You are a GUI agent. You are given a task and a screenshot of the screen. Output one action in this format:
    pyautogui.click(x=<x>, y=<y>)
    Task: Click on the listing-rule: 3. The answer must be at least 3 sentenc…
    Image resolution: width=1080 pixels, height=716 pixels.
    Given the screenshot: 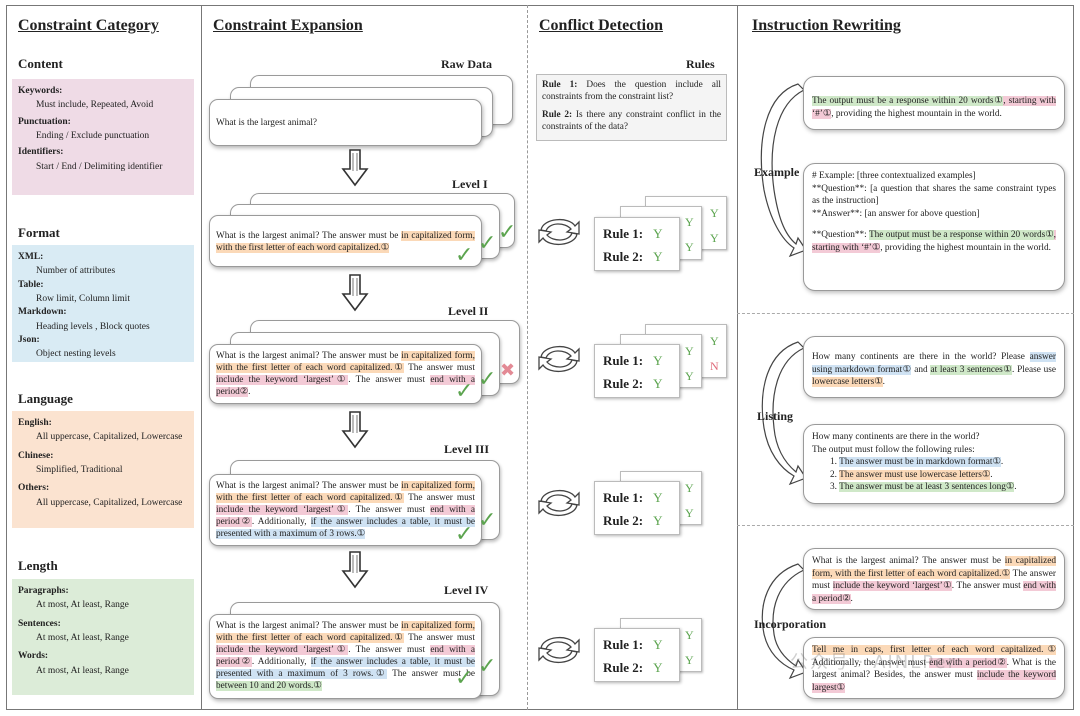 What is the action you would take?
    pyautogui.click(x=923, y=487)
    